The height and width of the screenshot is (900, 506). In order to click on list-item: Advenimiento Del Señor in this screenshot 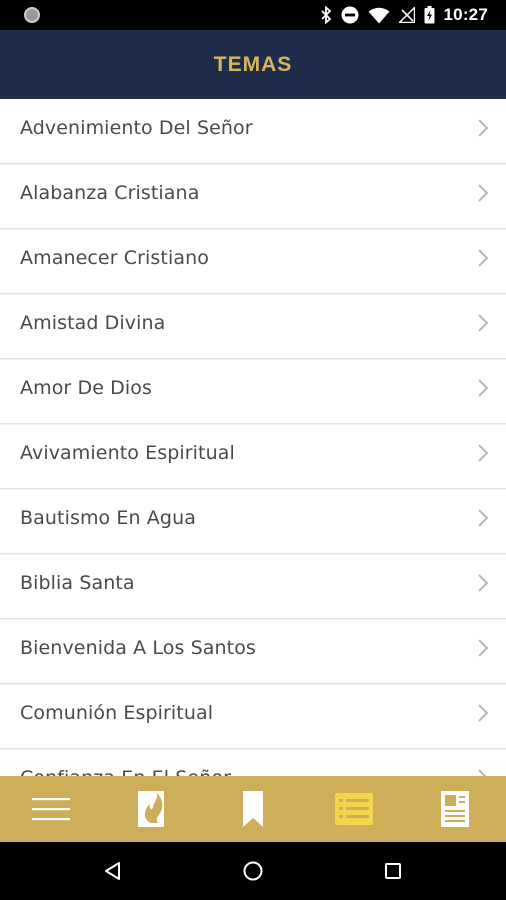, I will do `click(253, 131)`.